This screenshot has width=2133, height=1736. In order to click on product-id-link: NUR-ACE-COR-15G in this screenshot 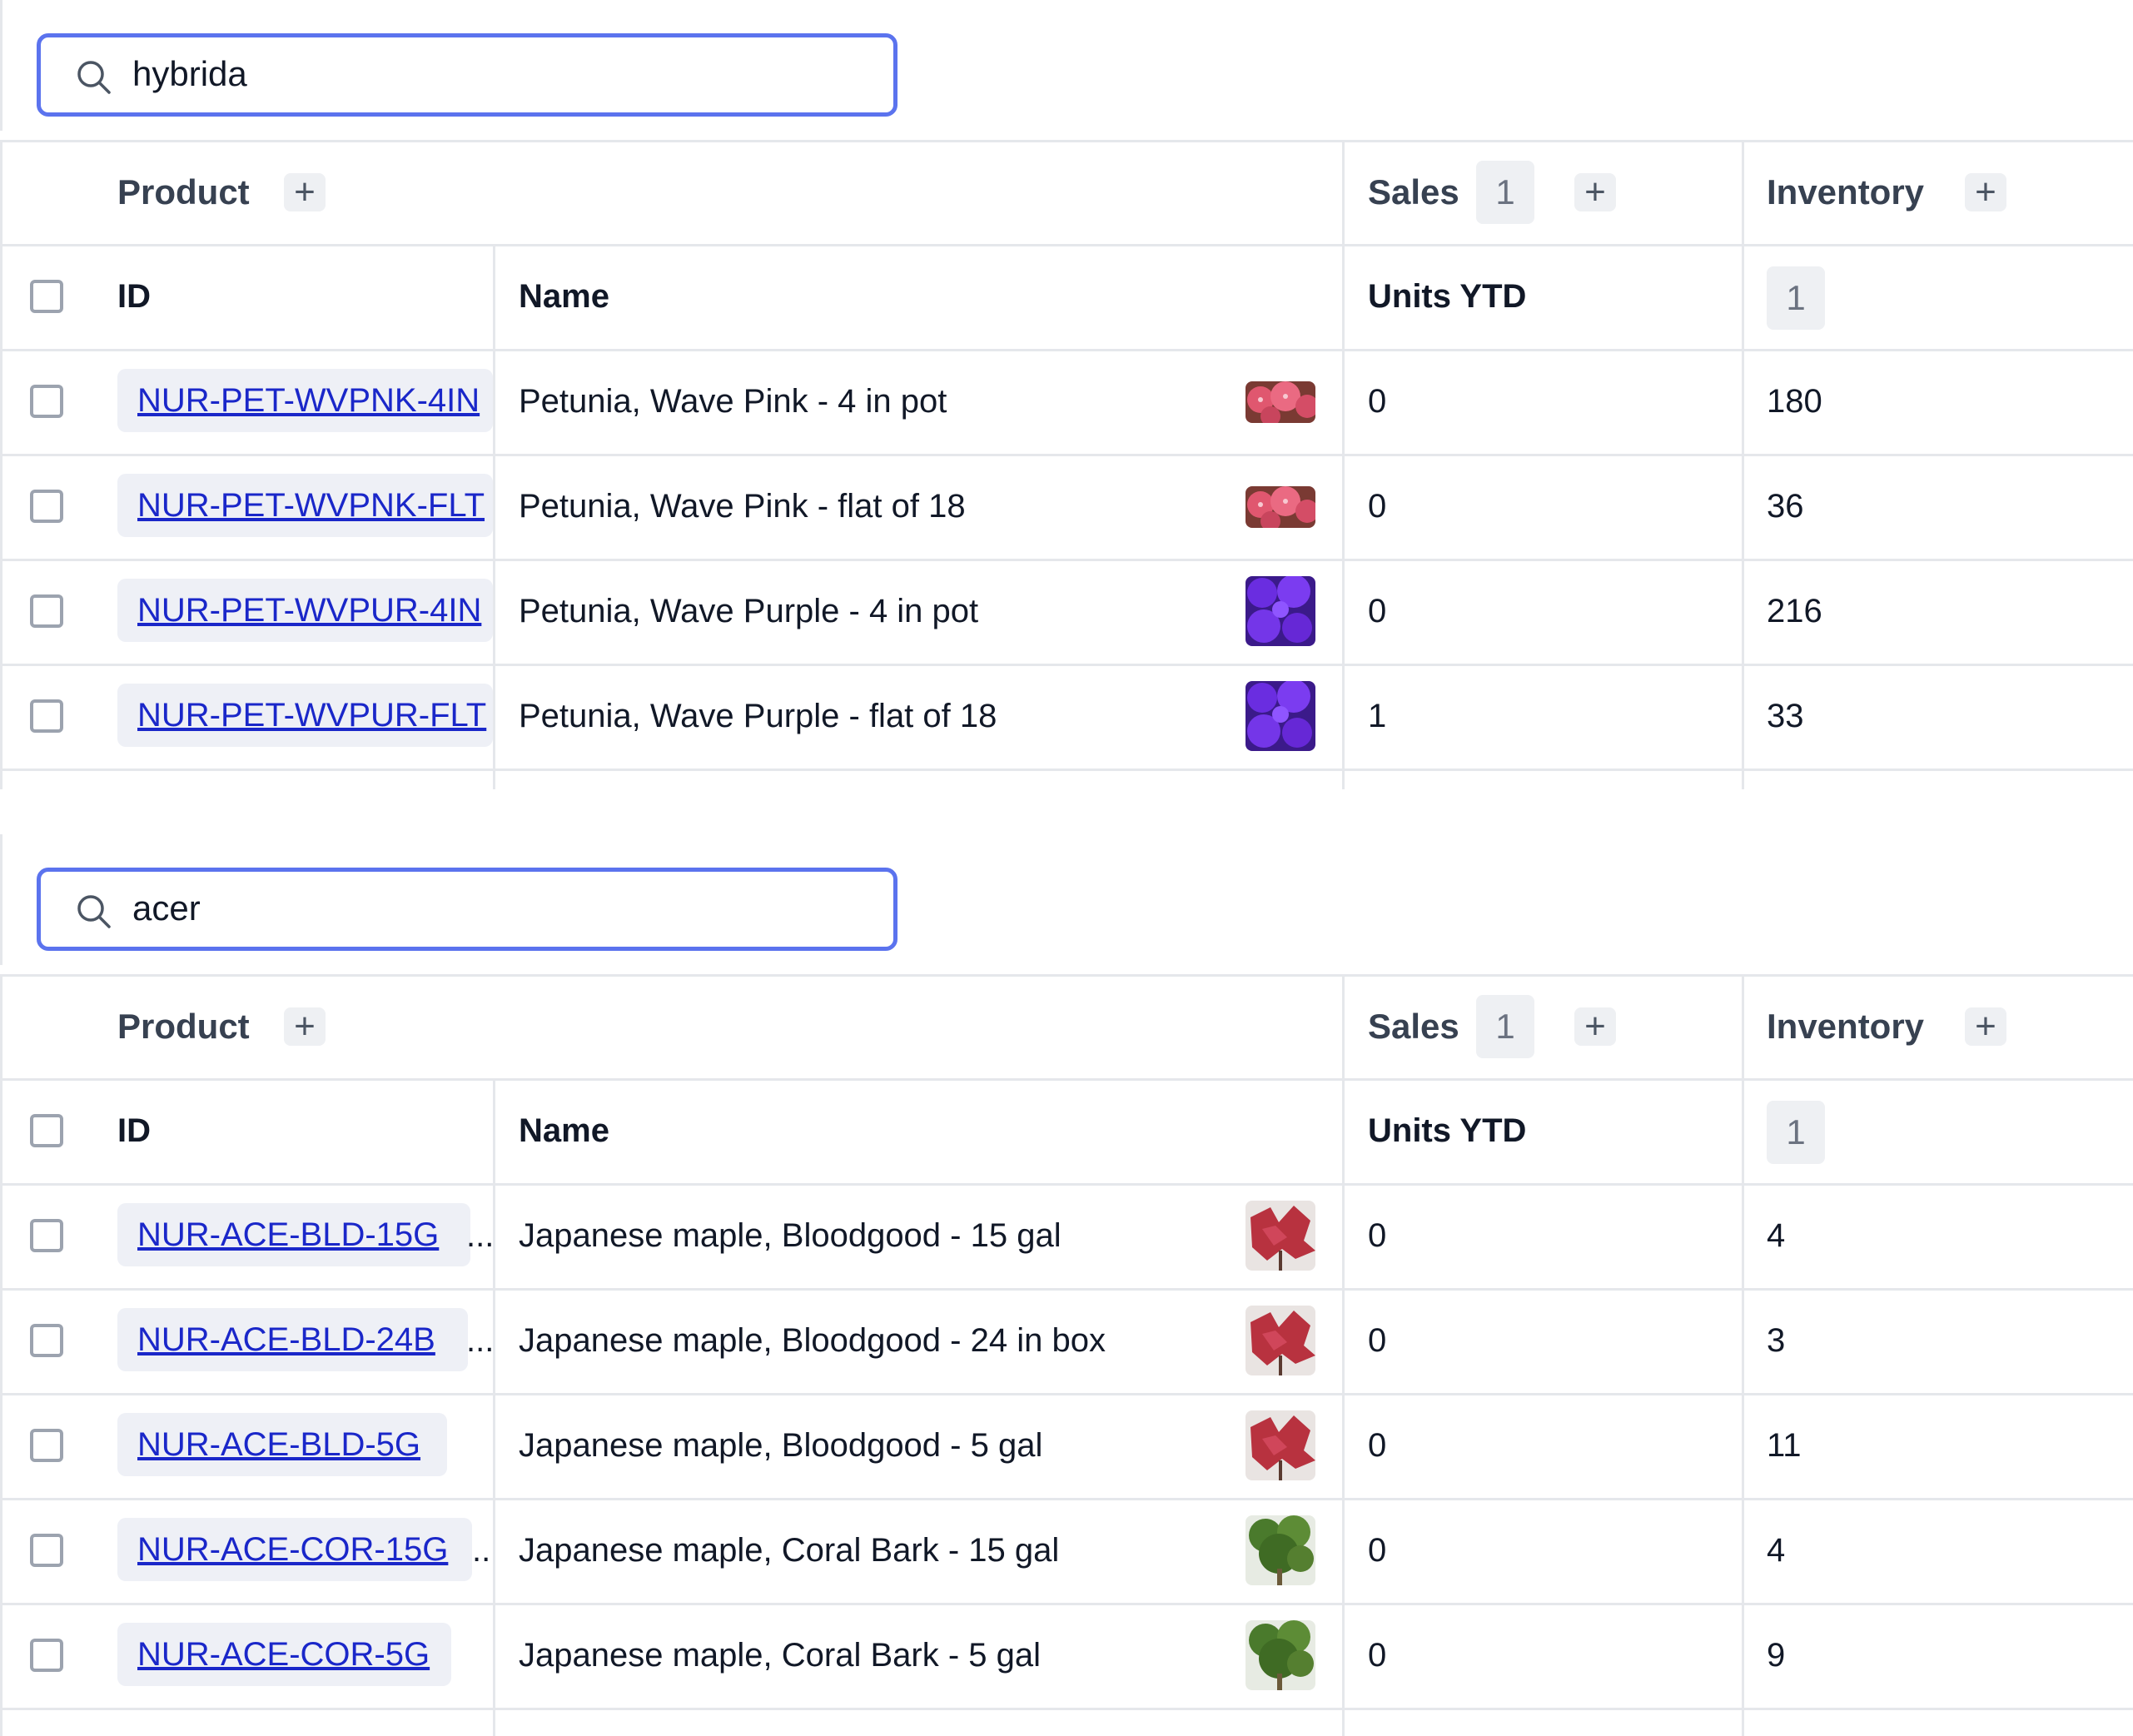, I will do `click(294, 1550)`.